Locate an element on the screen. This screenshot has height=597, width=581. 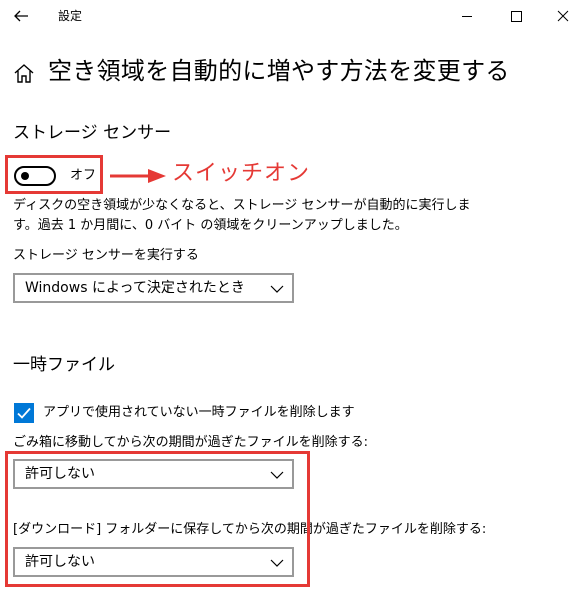
storage-sense-description-line2: す。過去 1 か月間に、0 バイト の領域をクリーンアップしました。 is located at coordinates (210, 225).